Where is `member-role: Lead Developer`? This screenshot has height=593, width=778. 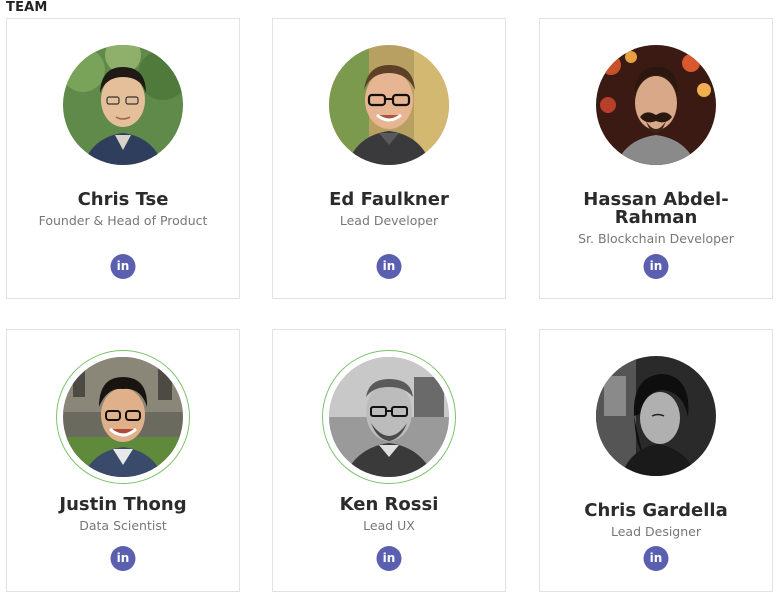 member-role: Lead Developer is located at coordinates (389, 220).